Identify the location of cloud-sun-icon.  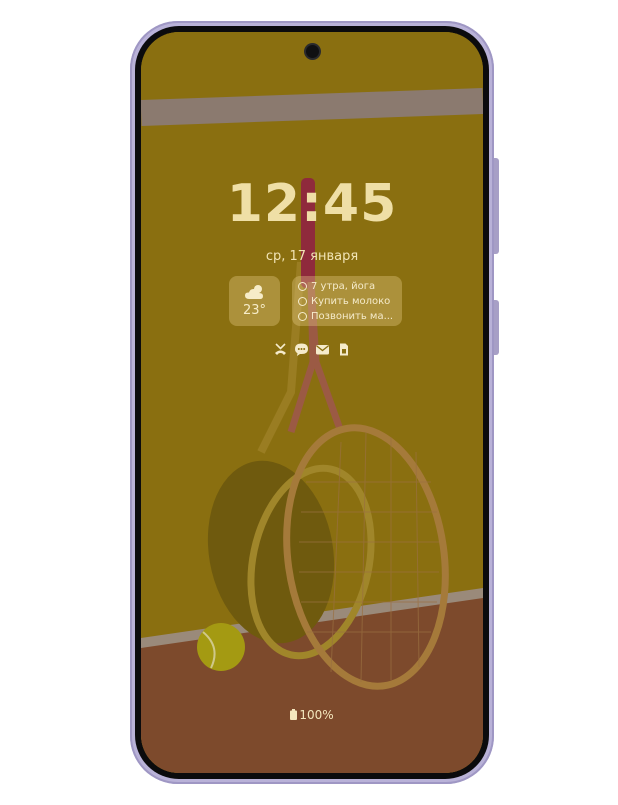
(253, 292).